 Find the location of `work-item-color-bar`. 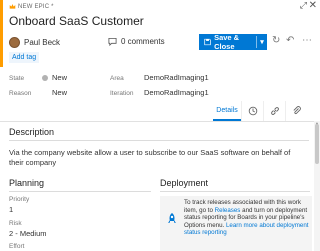

work-item-color-bar is located at coordinates (1, 33).